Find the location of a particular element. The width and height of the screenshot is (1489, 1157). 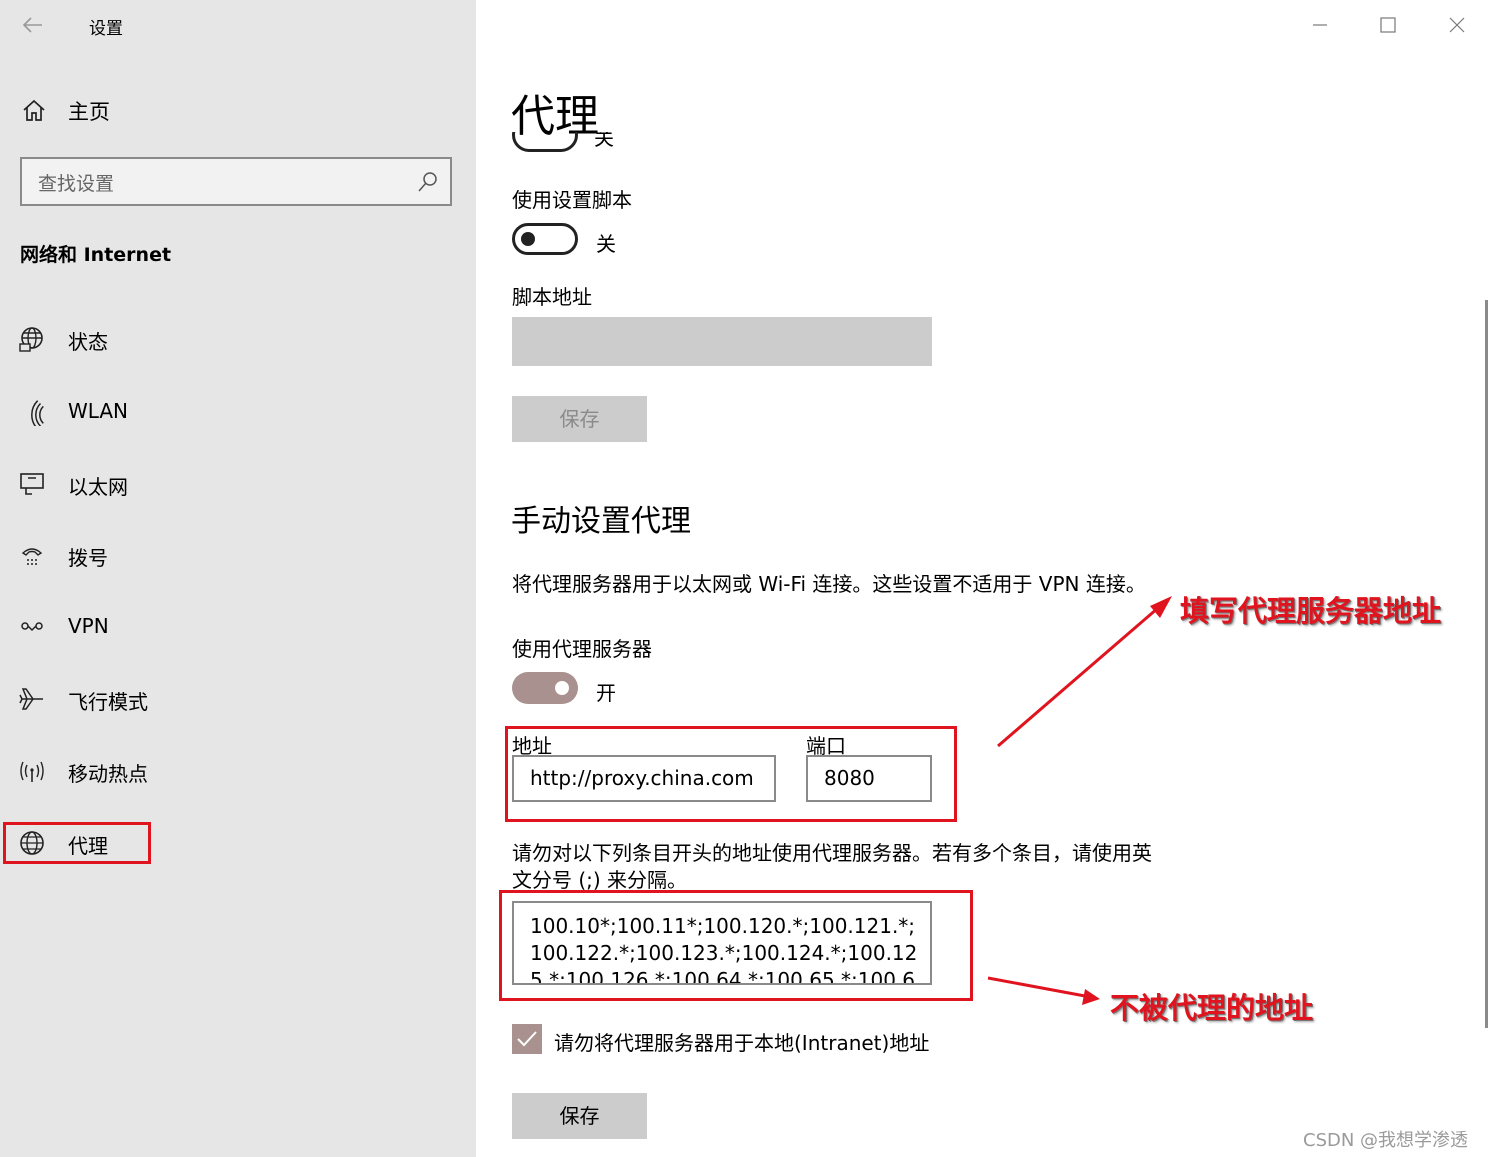

local-bypass-label: 请勿将代理服务器用于本地(Intranet)地址 is located at coordinates (742, 1043).